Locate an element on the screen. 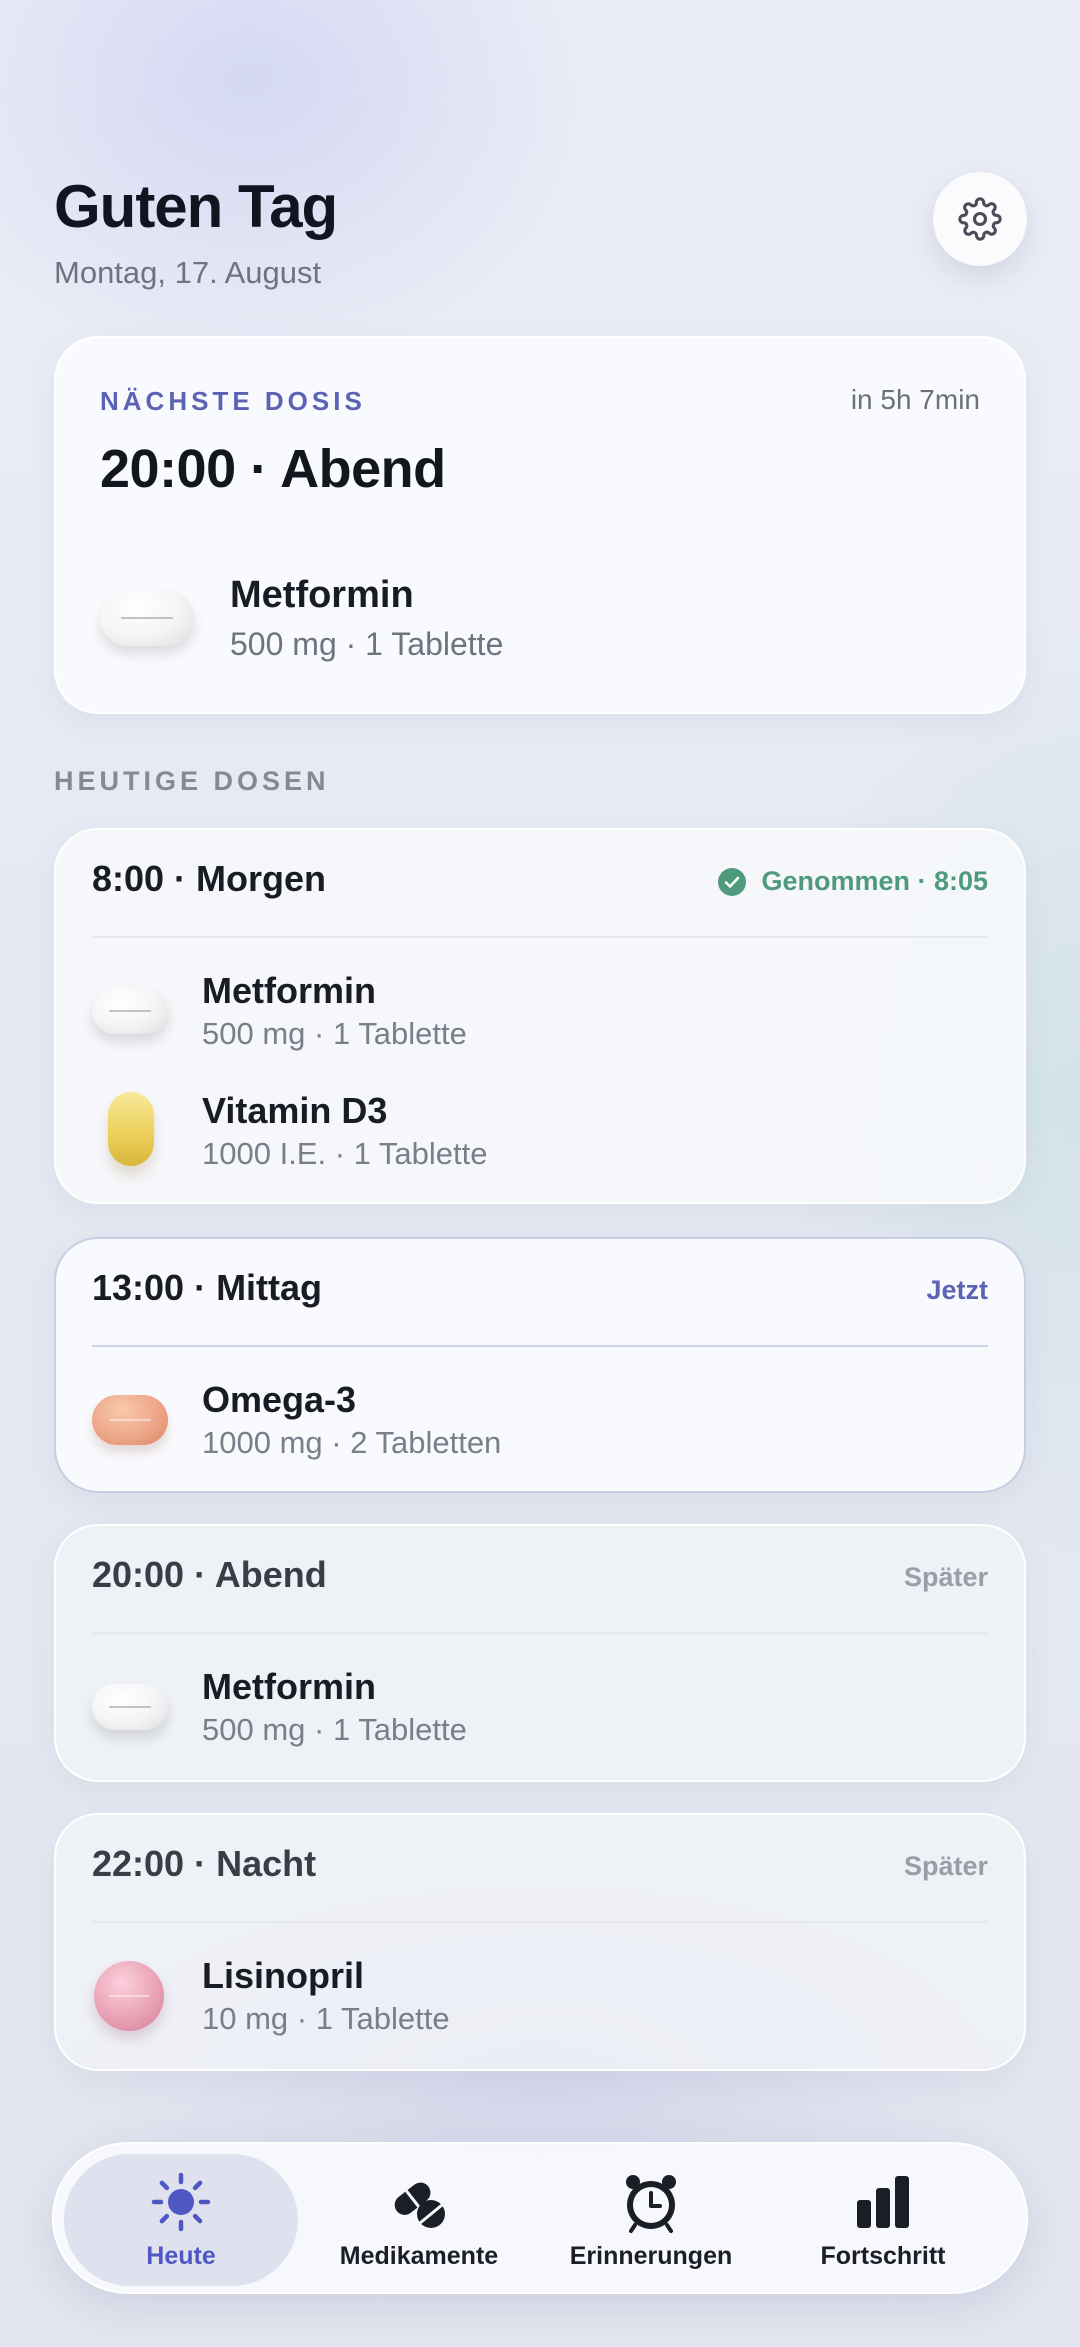 Image resolution: width=1080 pixels, height=2347 pixels. status-badge: Genommen · 8:05 is located at coordinates (852, 881).